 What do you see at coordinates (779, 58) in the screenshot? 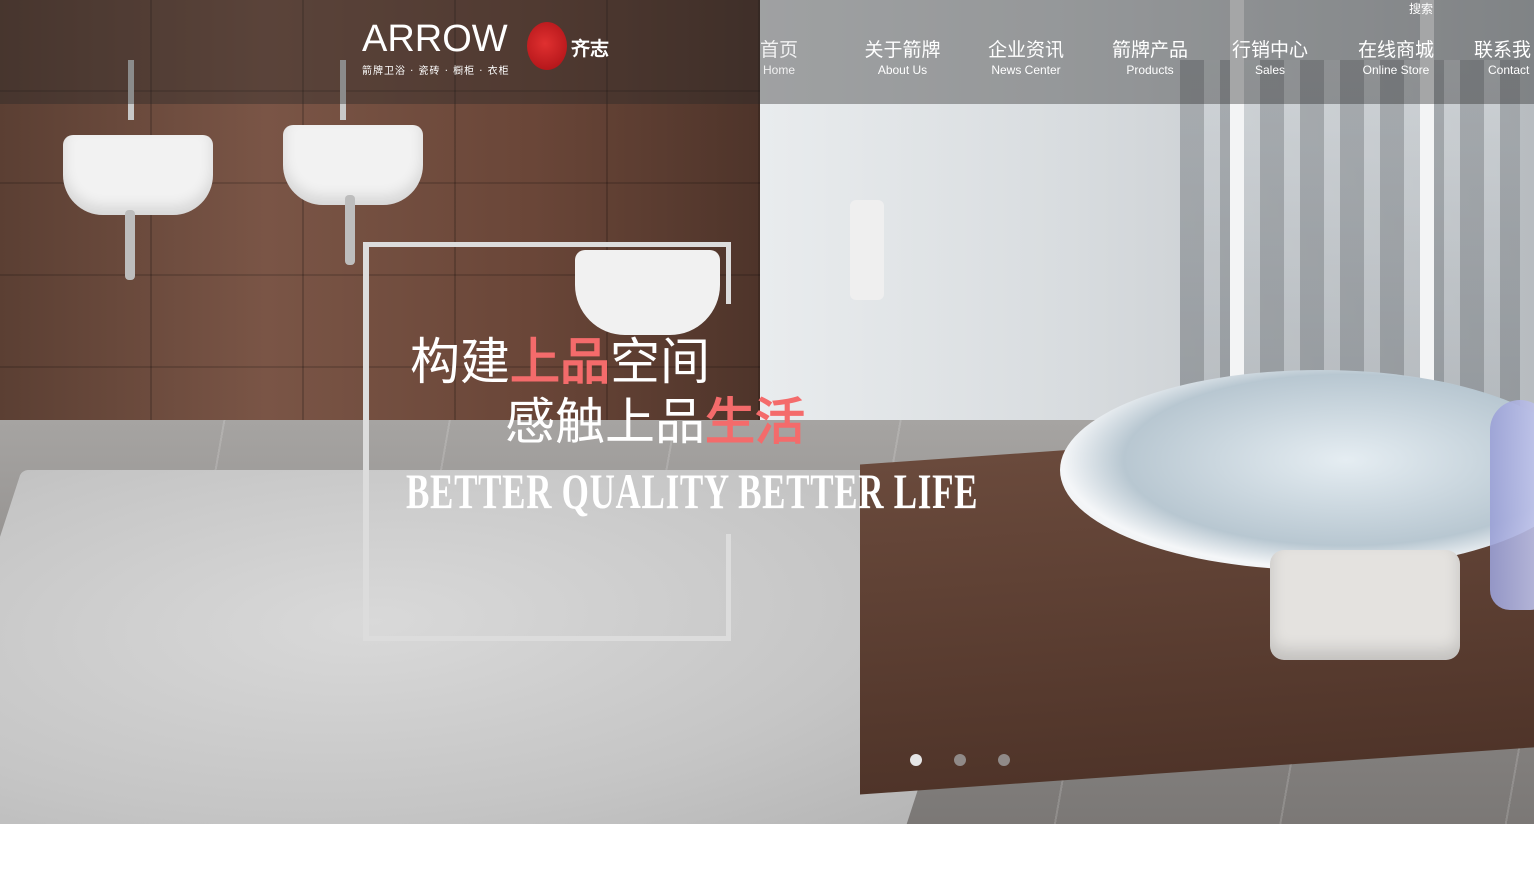
I see `nav-home: 首页 Home` at bounding box center [779, 58].